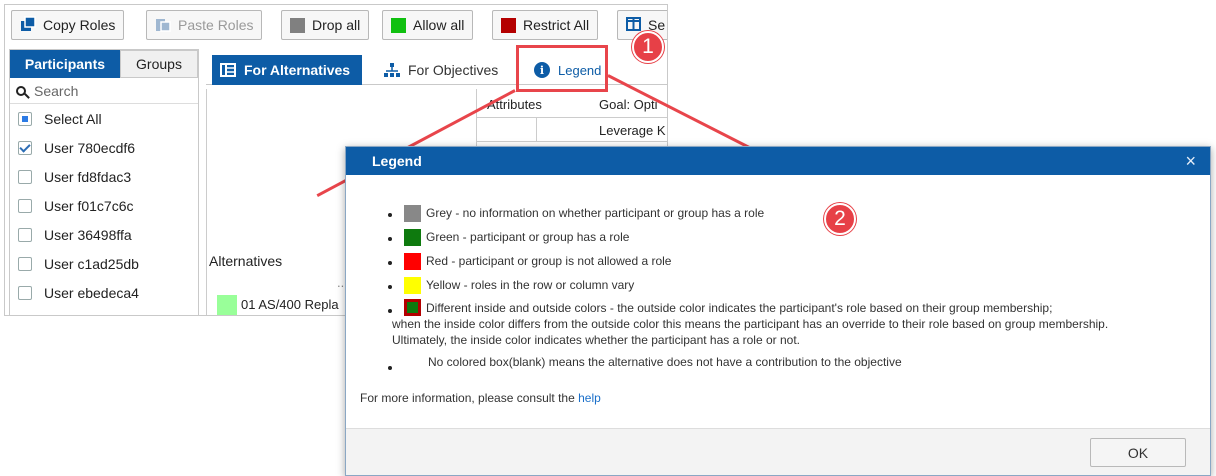 The width and height of the screenshot is (1216, 476). I want to click on columns-icon, so click(633, 25).